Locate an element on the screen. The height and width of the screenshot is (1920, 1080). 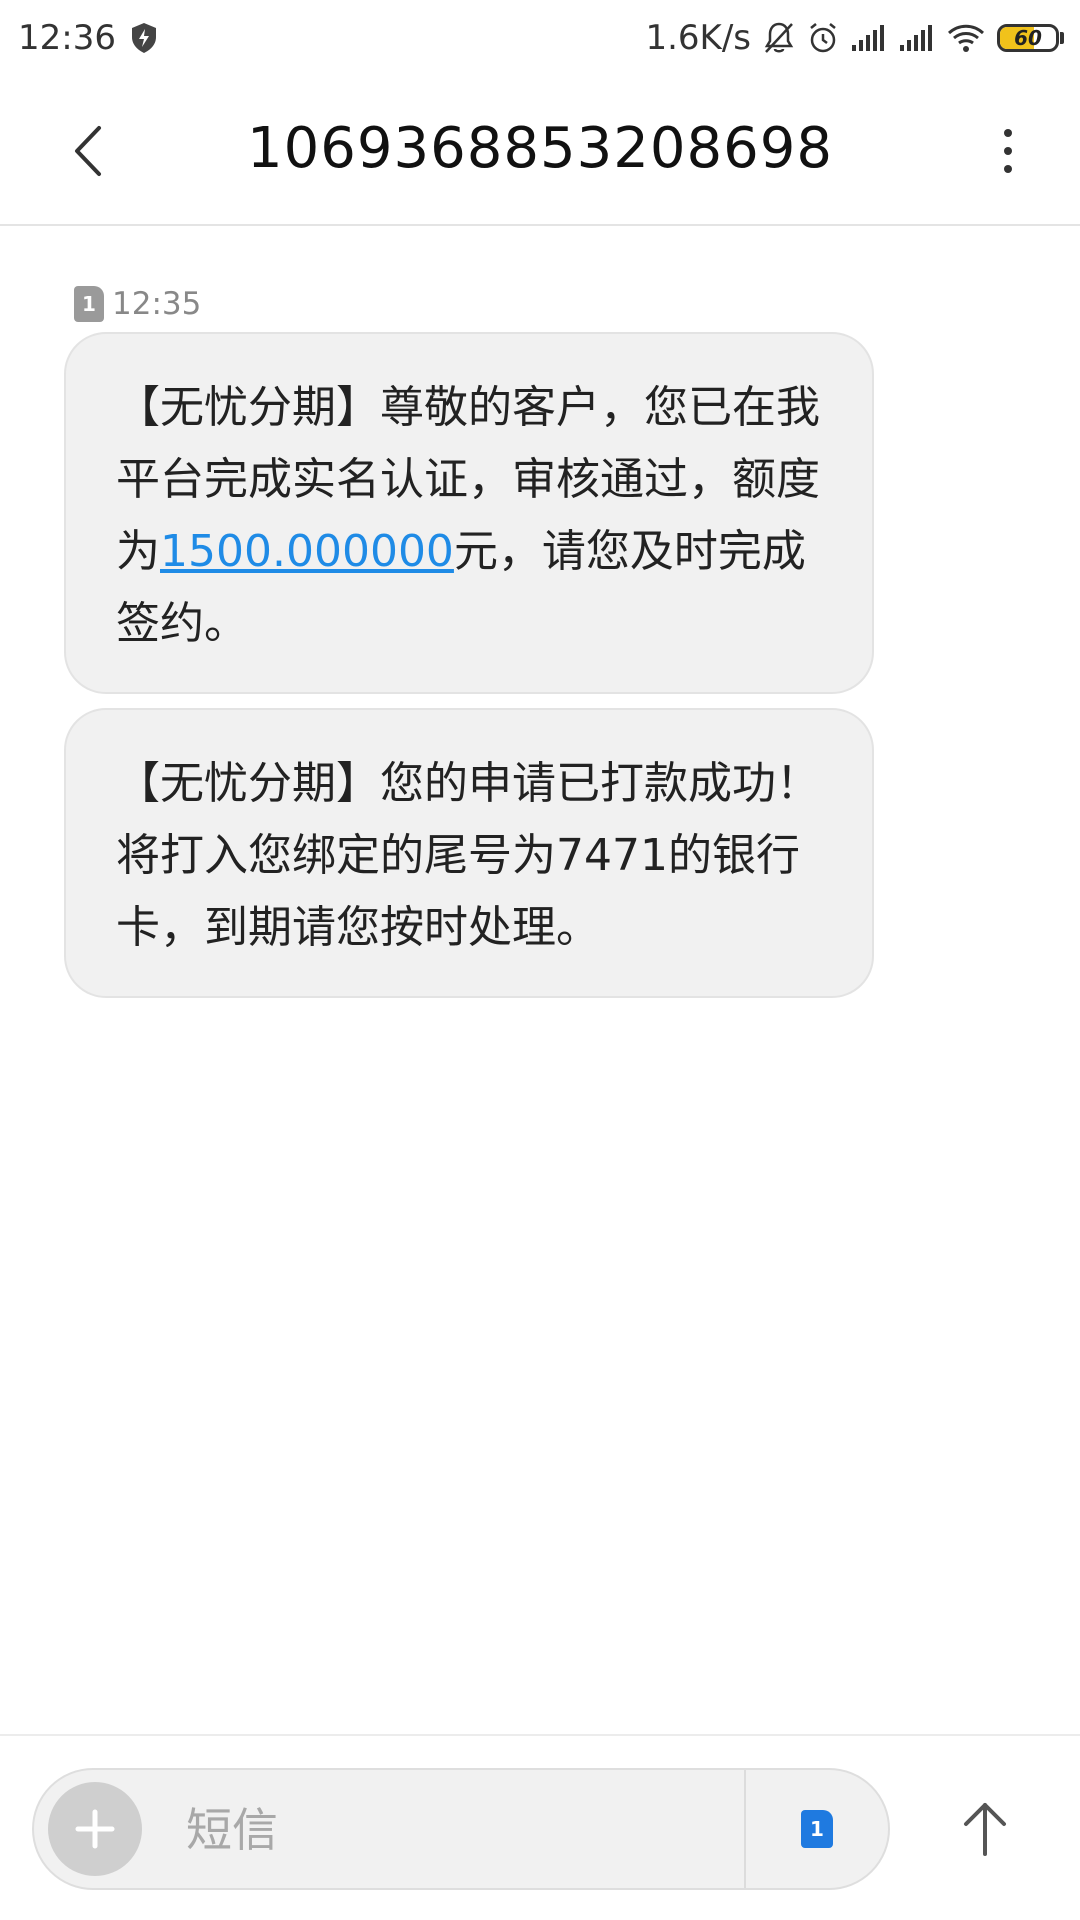
wifi-icon is located at coordinates (966, 38).